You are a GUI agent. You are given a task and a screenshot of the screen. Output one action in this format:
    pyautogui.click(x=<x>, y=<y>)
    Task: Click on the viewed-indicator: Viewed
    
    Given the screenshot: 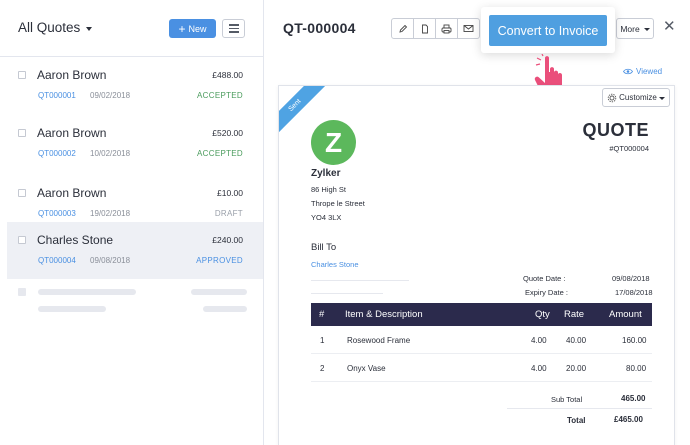 What is the action you would take?
    pyautogui.click(x=642, y=71)
    